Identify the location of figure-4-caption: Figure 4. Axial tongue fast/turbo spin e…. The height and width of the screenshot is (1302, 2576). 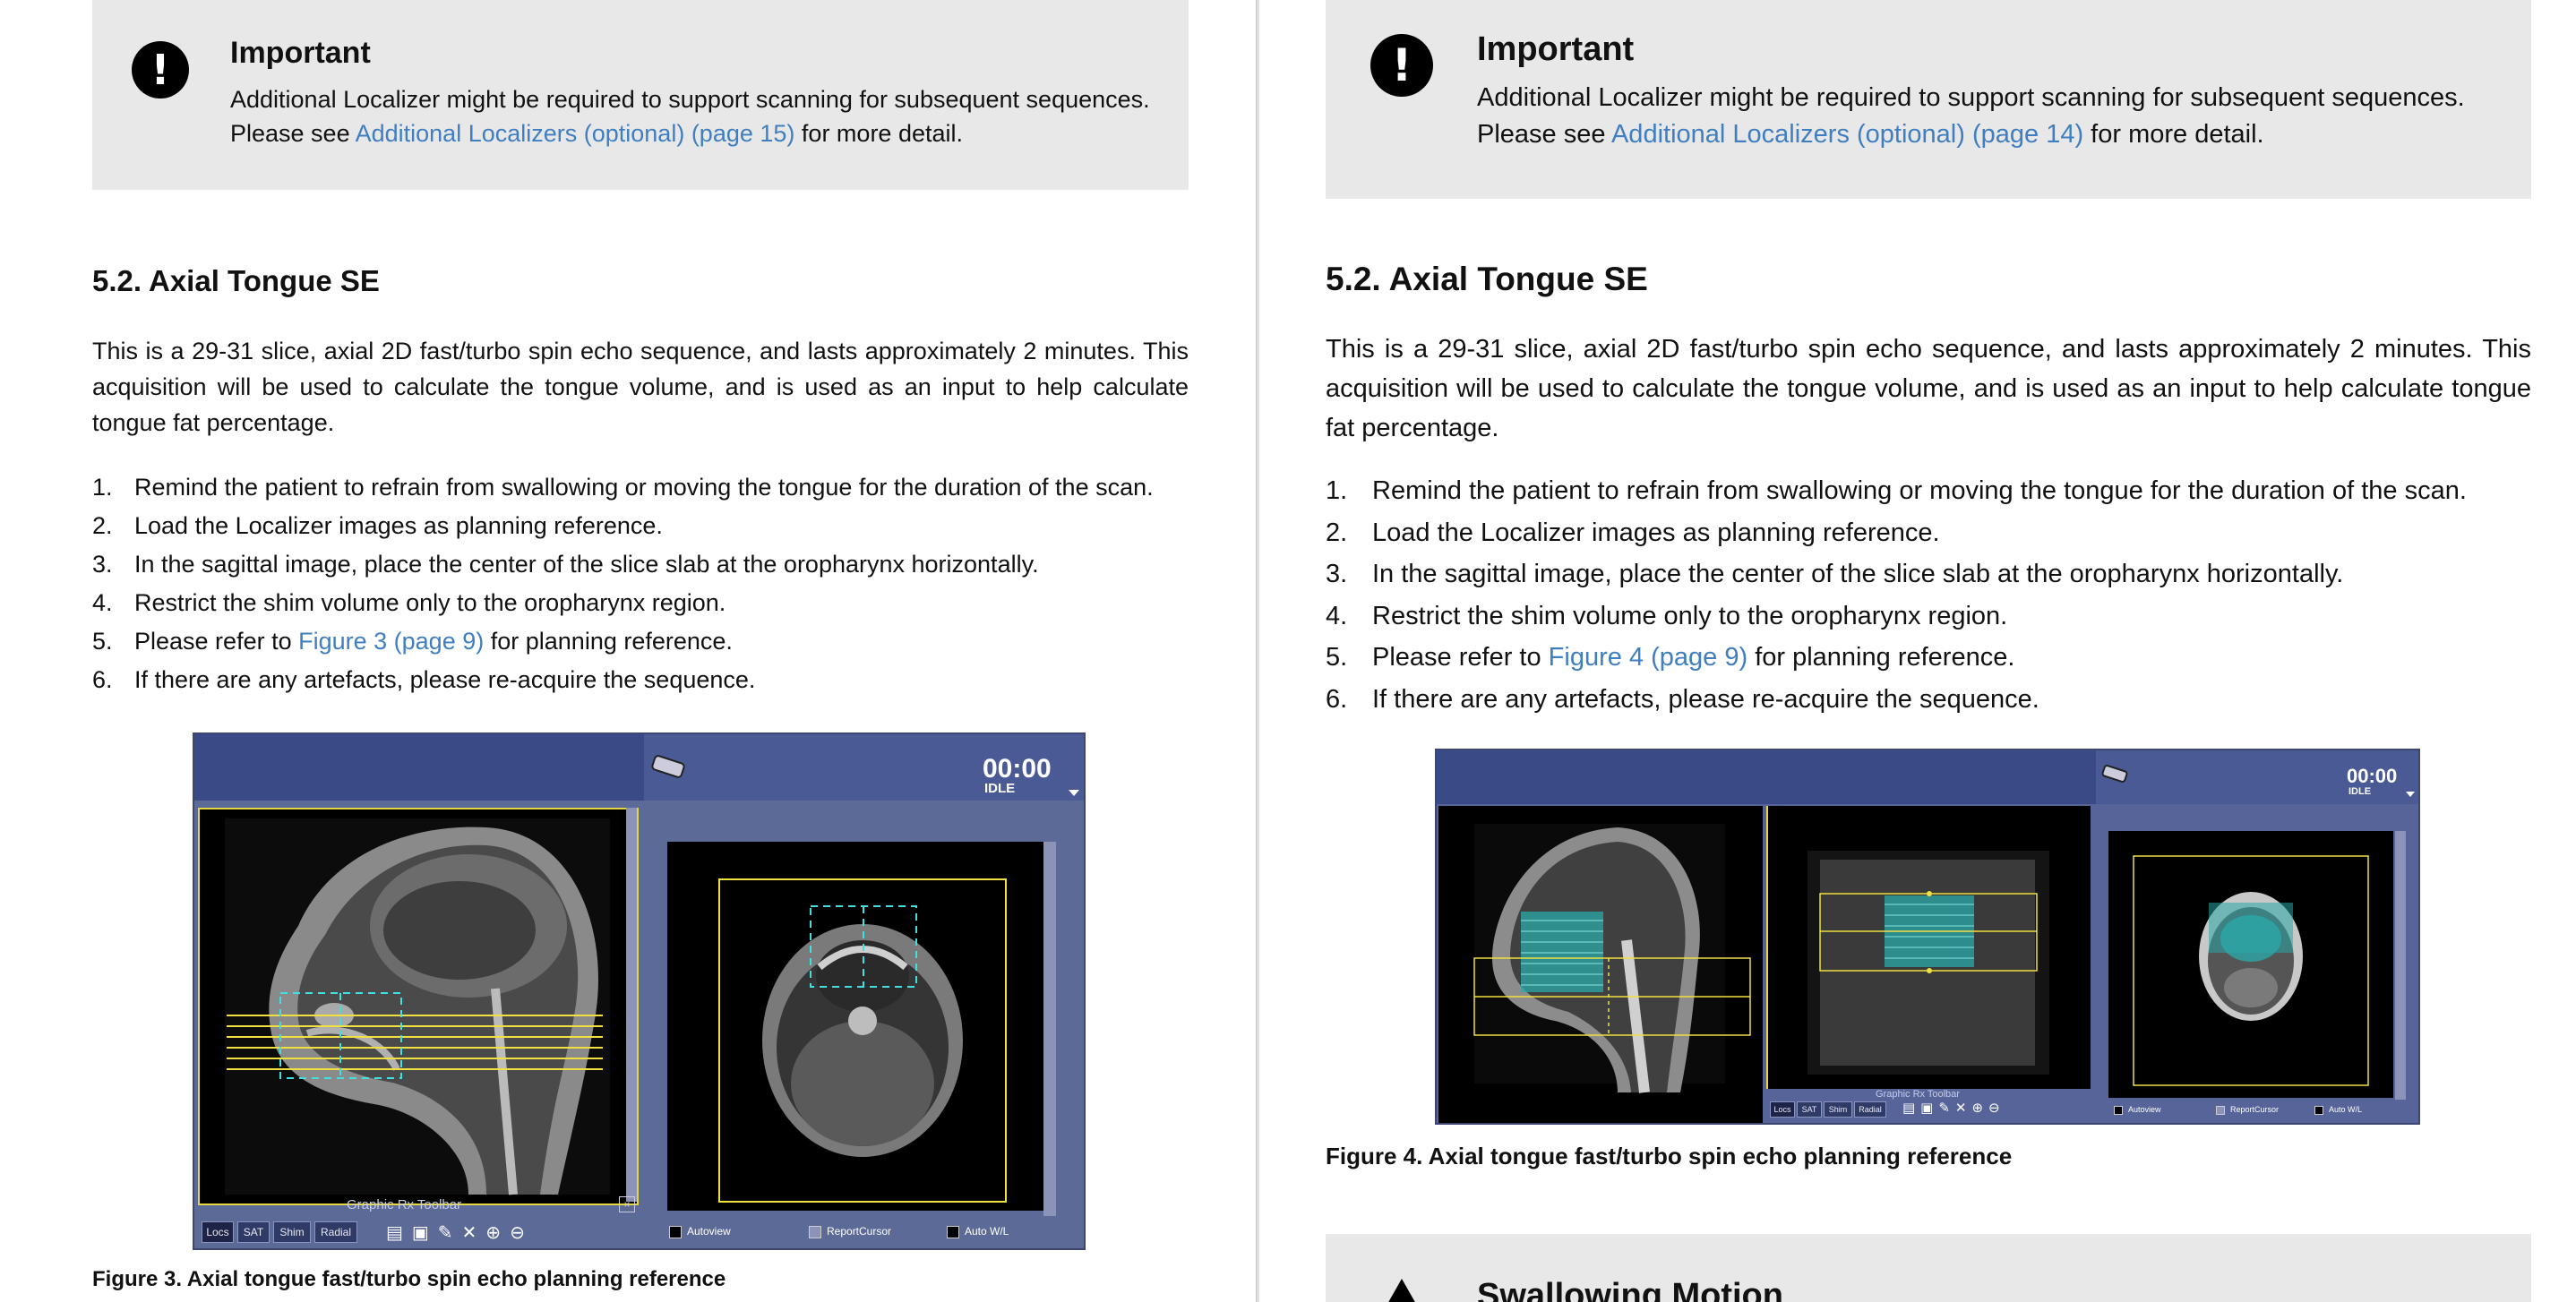
(1669, 1156).